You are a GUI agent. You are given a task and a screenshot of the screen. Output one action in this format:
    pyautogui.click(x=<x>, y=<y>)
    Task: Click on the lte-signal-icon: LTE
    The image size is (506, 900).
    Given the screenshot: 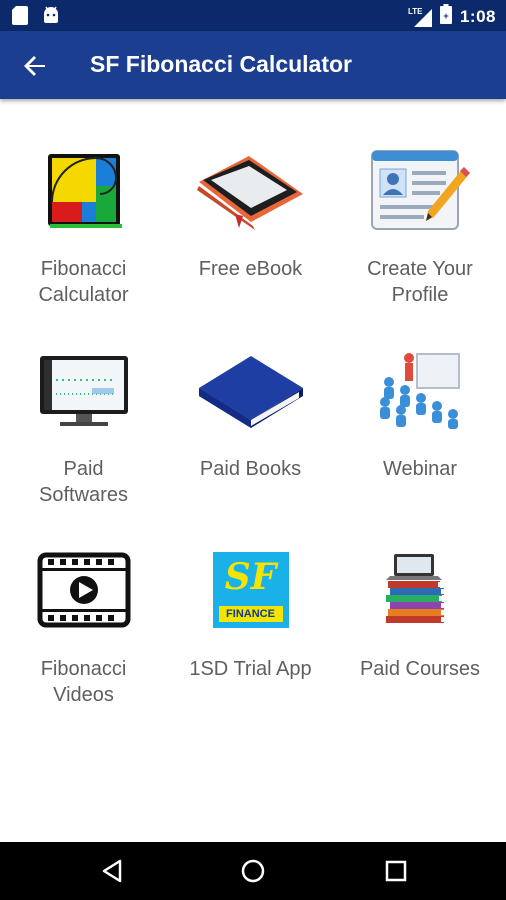 What is the action you would take?
    pyautogui.click(x=420, y=17)
    